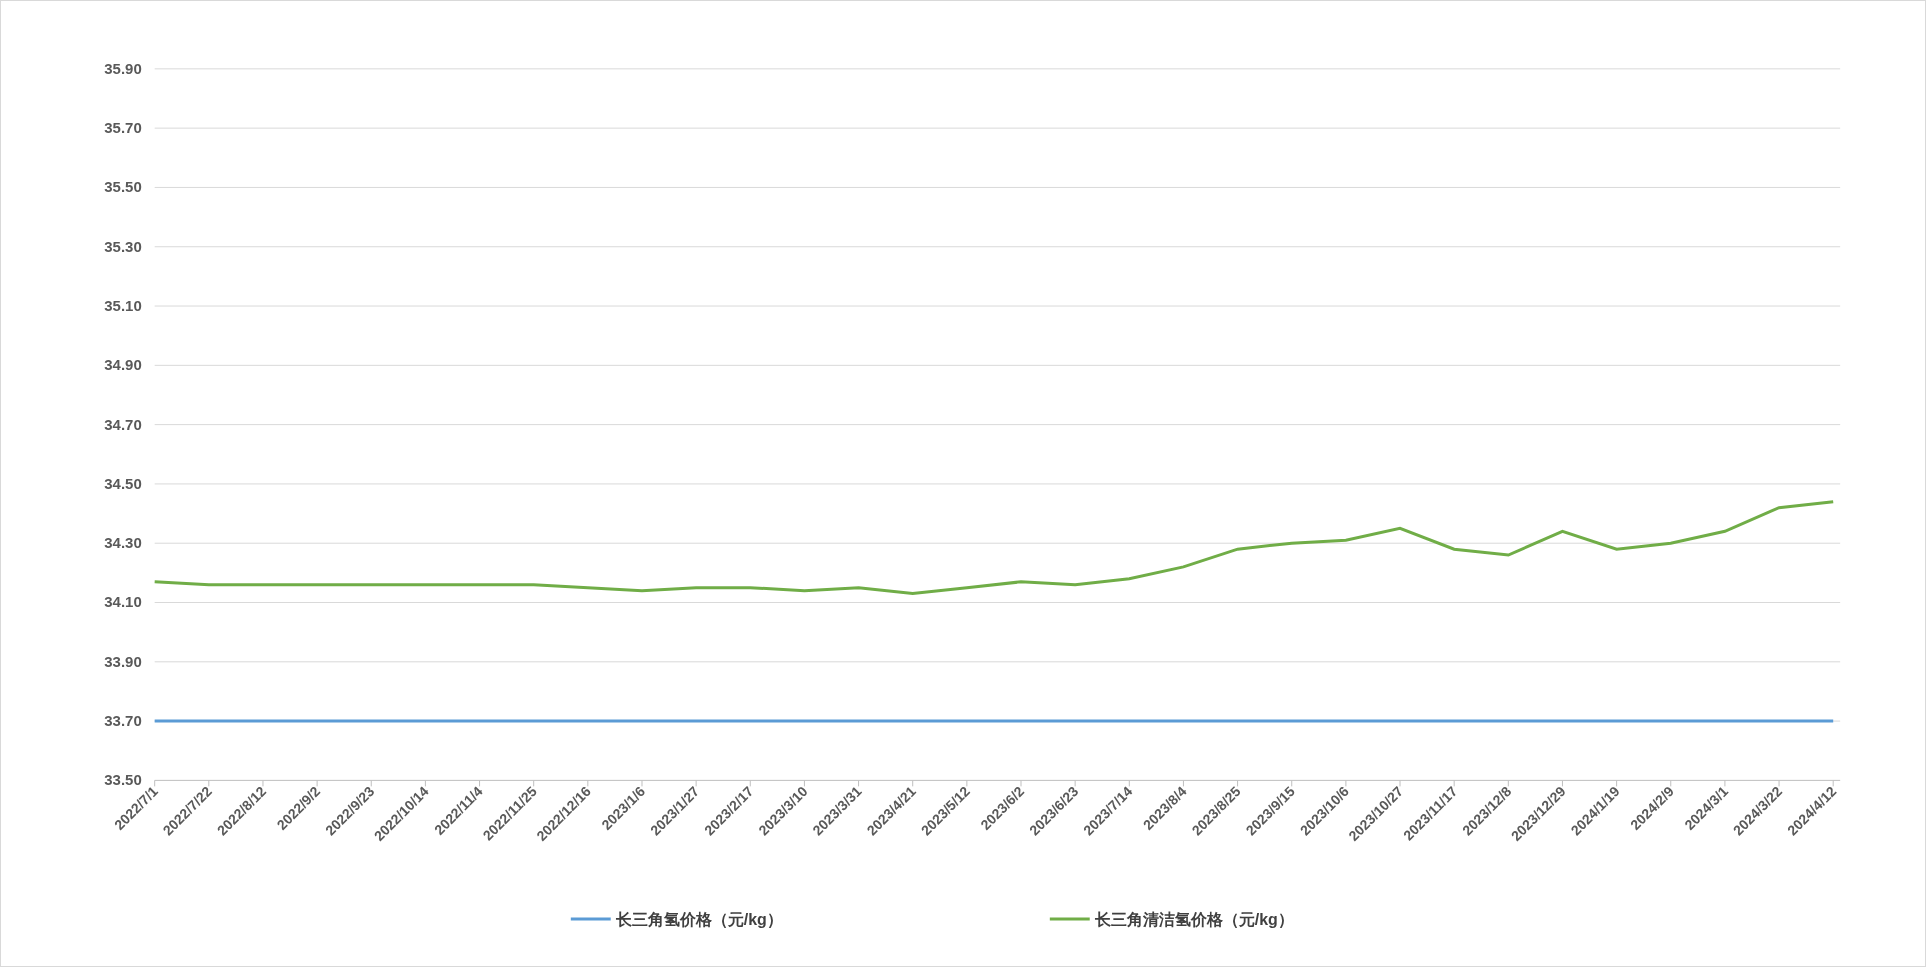  What do you see at coordinates (123, 721) in the screenshot?
I see `y-axis-label: 33.70` at bounding box center [123, 721].